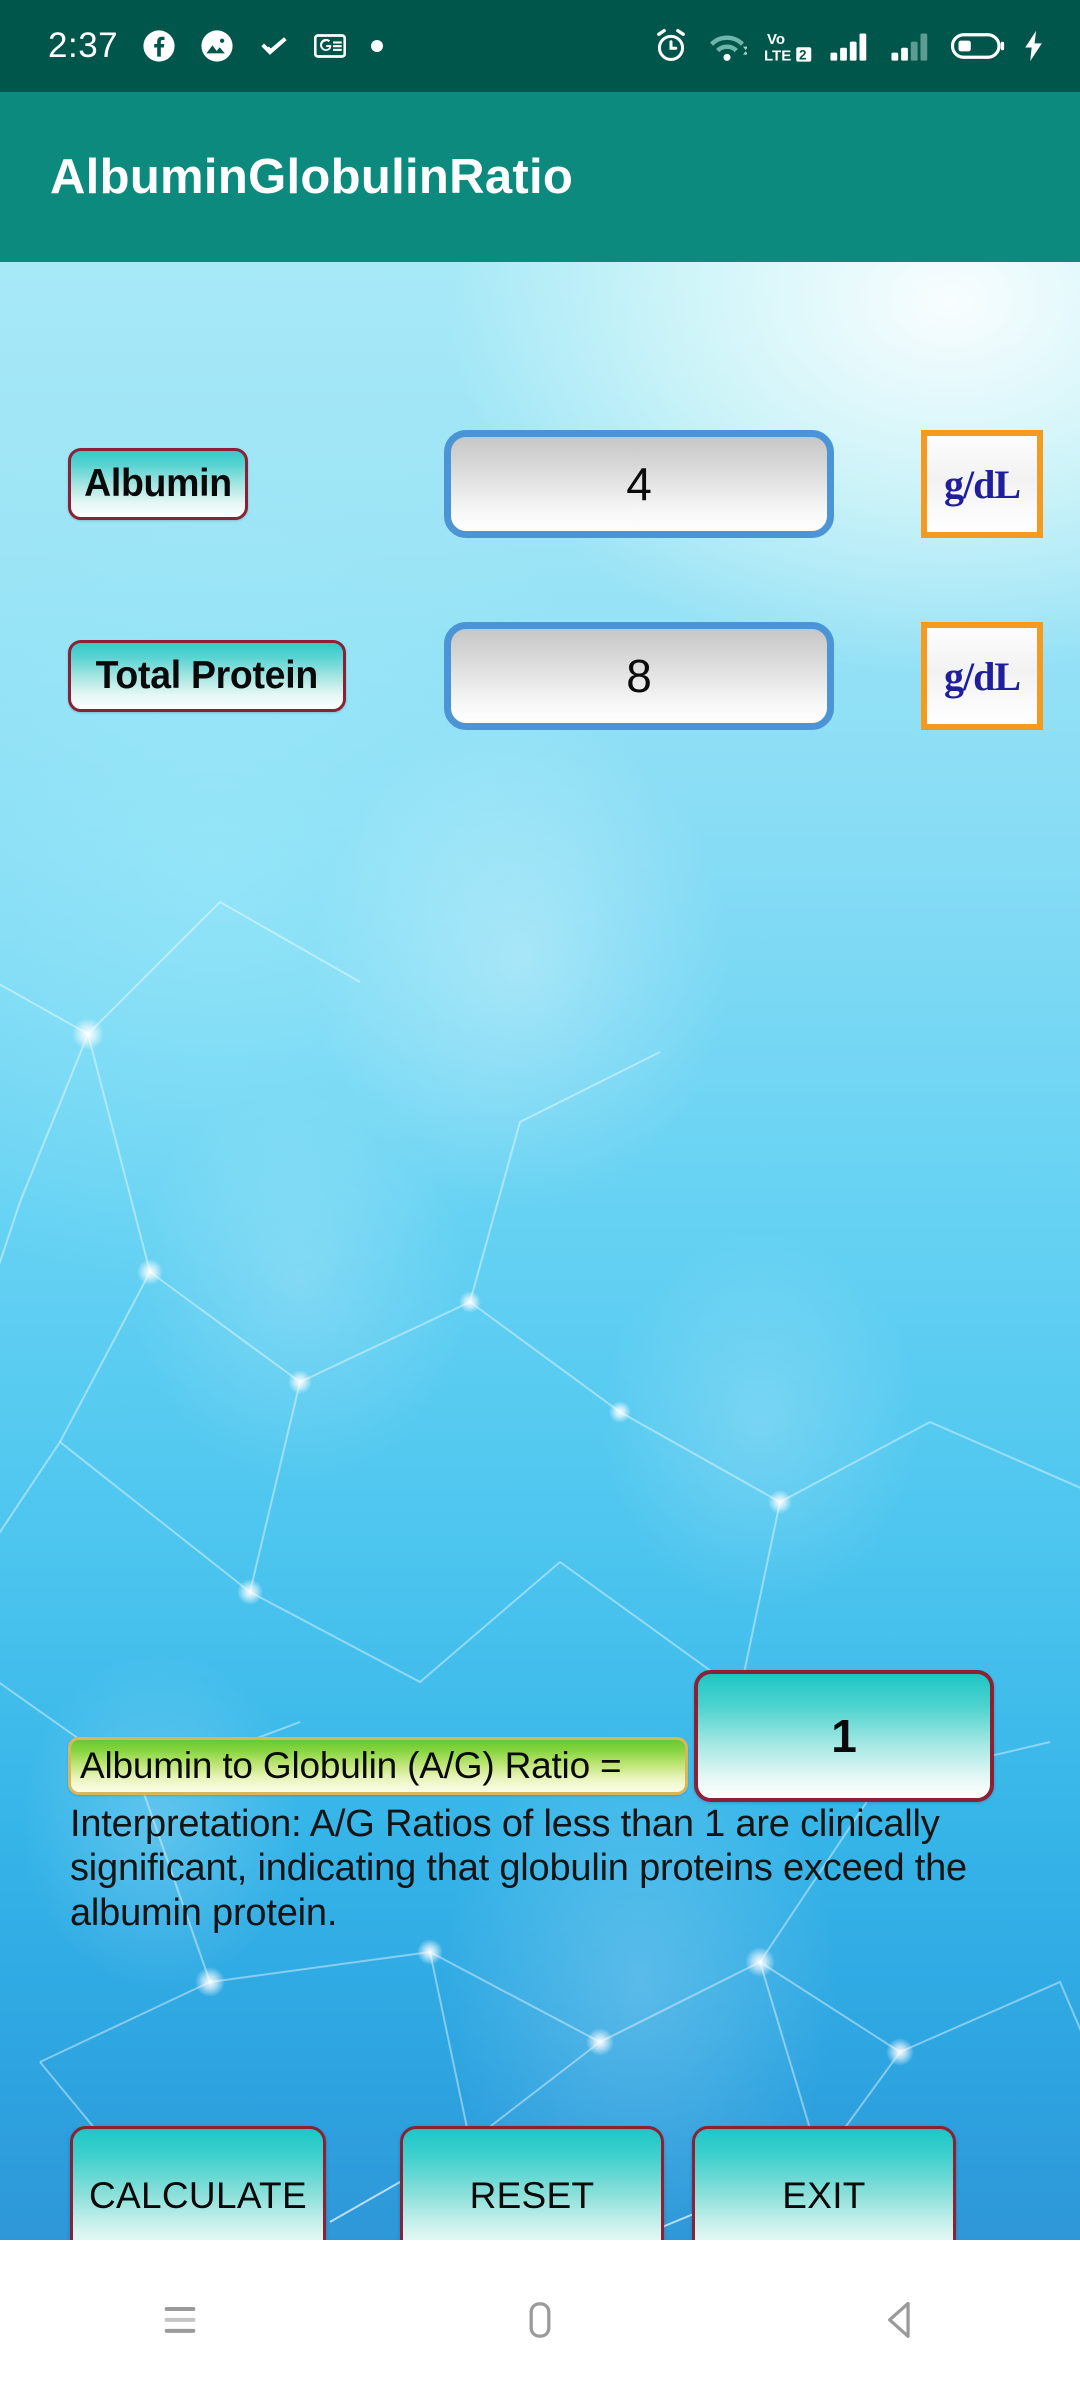  What do you see at coordinates (671, 44) in the screenshot?
I see `alarm-icon` at bounding box center [671, 44].